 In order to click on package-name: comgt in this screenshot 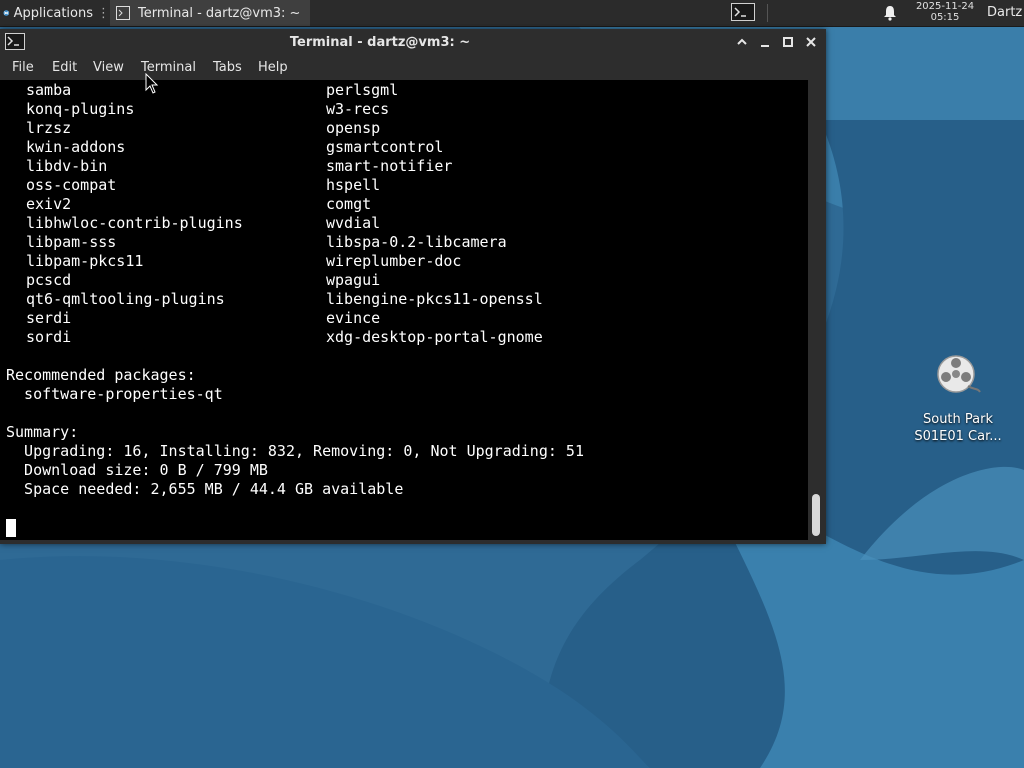, I will do `click(349, 204)`.